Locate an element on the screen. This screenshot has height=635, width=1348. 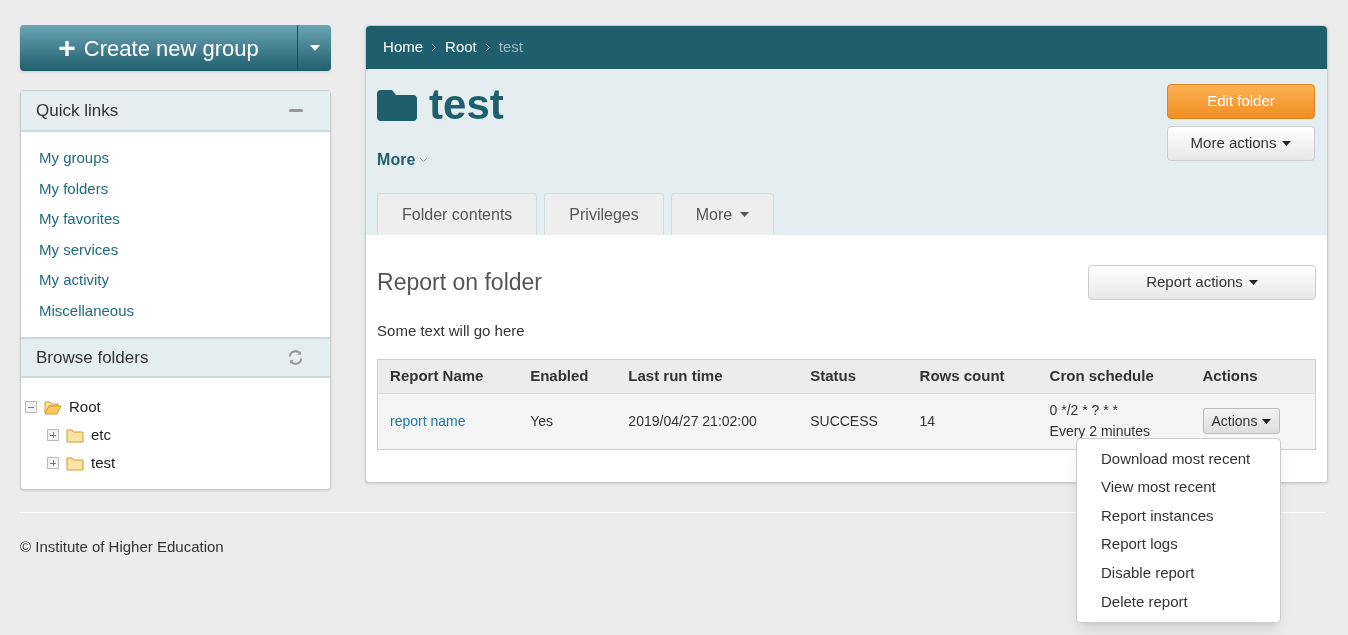
panel-title: Browse folders is located at coordinates (92, 357).